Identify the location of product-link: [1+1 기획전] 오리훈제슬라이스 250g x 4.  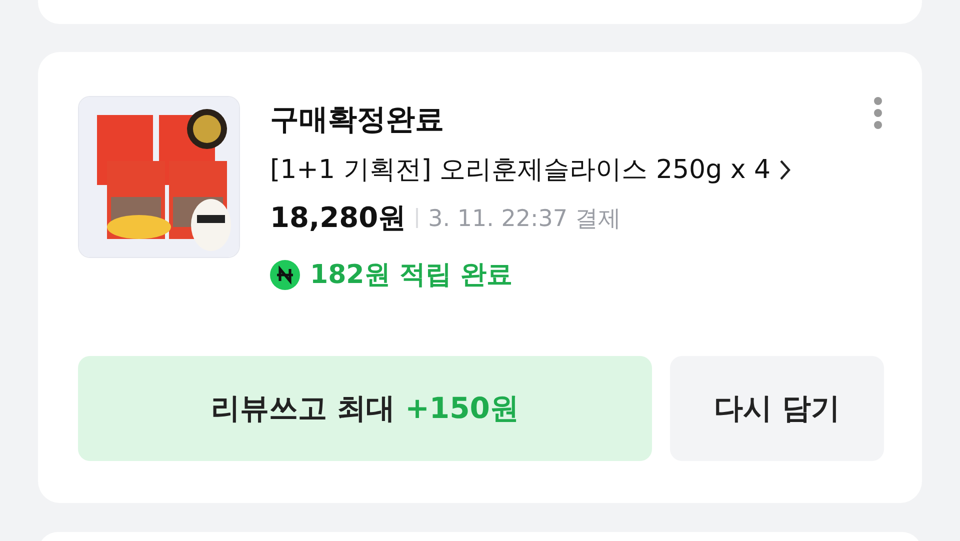
(530, 169).